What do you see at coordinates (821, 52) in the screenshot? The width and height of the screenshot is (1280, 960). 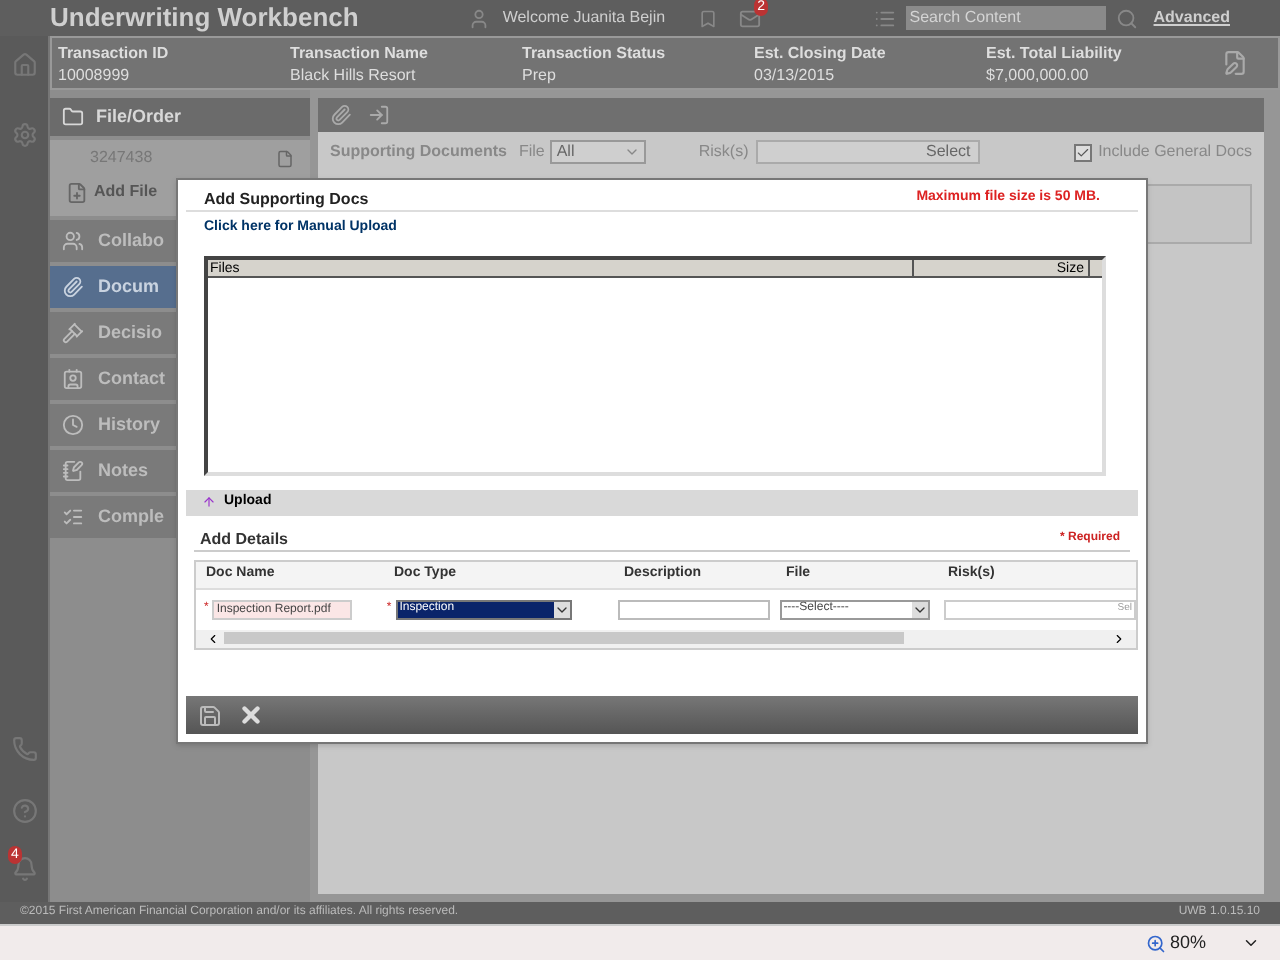 I see `transaction-label: Est. Closing Date` at bounding box center [821, 52].